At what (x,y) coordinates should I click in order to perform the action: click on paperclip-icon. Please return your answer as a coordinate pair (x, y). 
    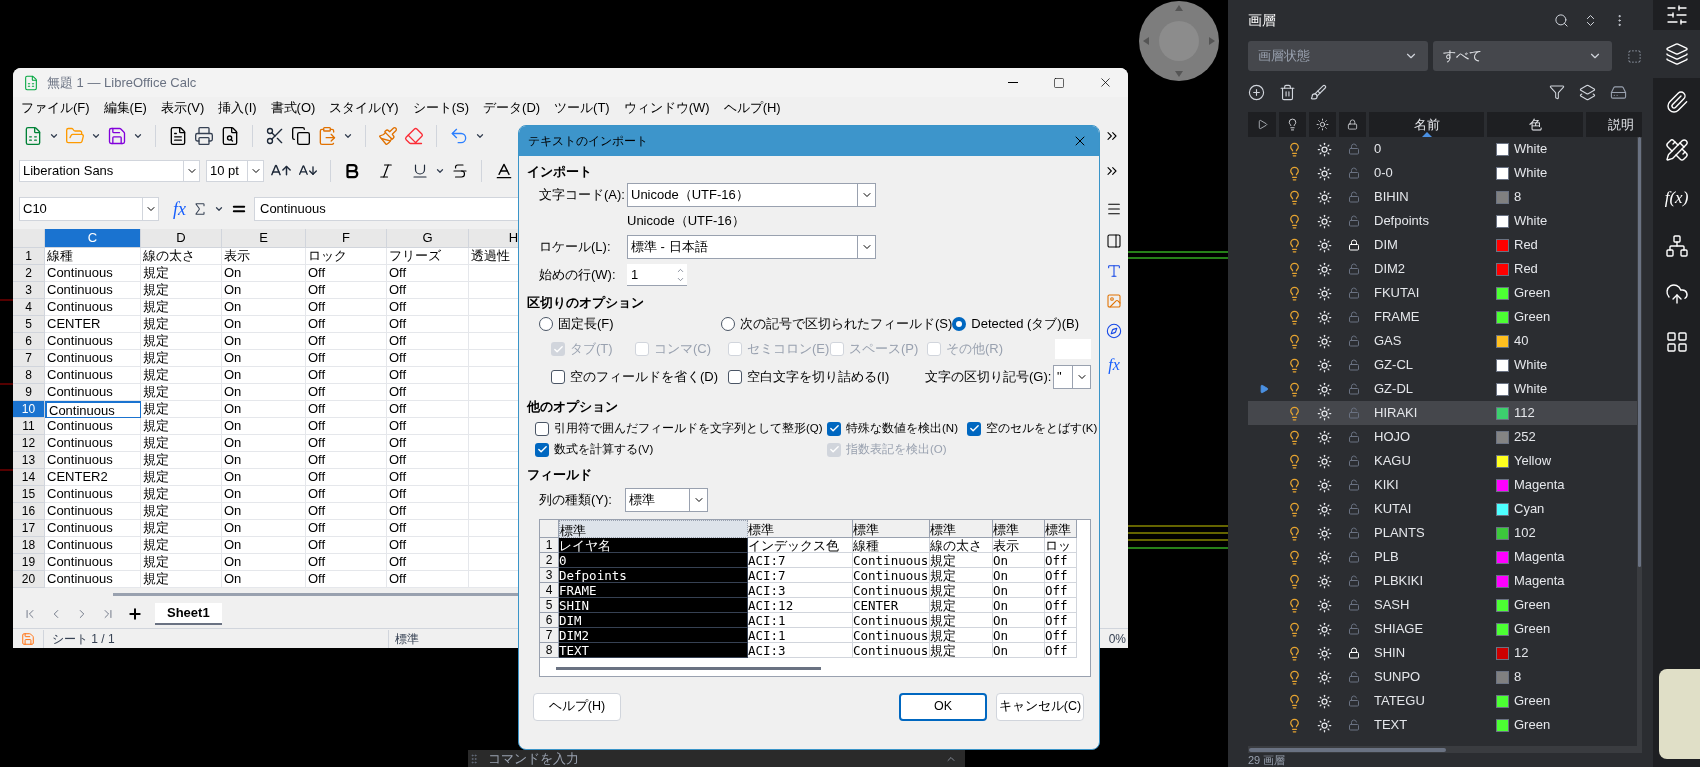
    Looking at the image, I should click on (1676, 102).